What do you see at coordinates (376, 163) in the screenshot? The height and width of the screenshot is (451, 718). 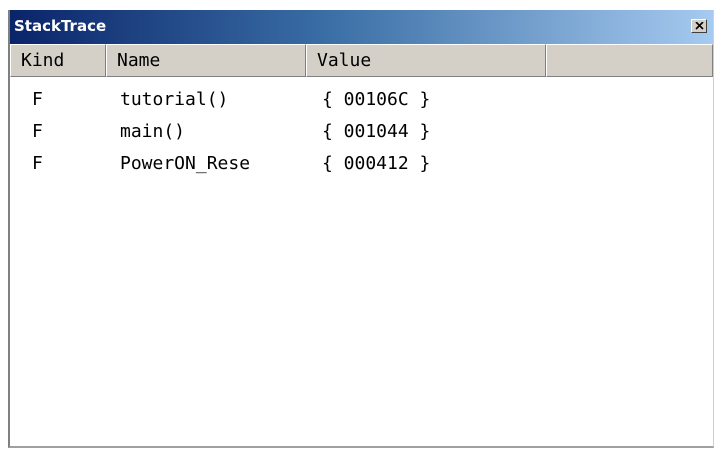 I see `frame-value: { 000412 }` at bounding box center [376, 163].